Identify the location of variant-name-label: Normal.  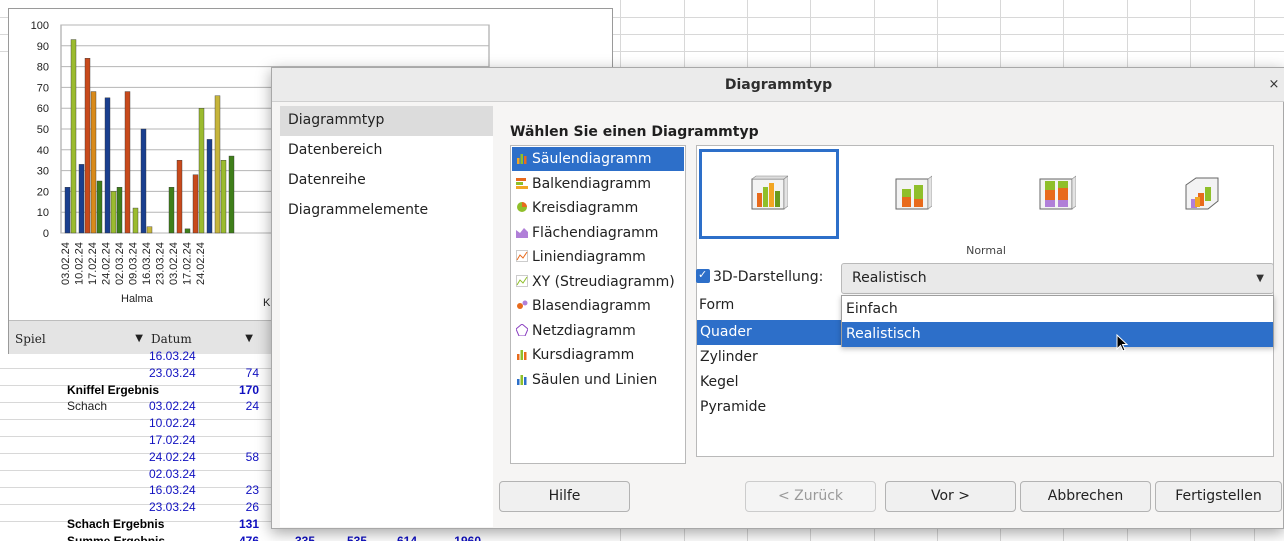
(986, 250).